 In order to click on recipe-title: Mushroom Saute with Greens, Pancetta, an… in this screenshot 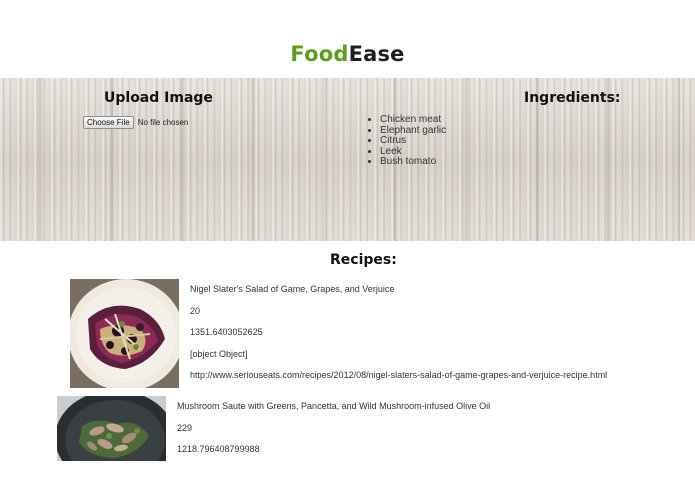, I will do `click(334, 406)`.